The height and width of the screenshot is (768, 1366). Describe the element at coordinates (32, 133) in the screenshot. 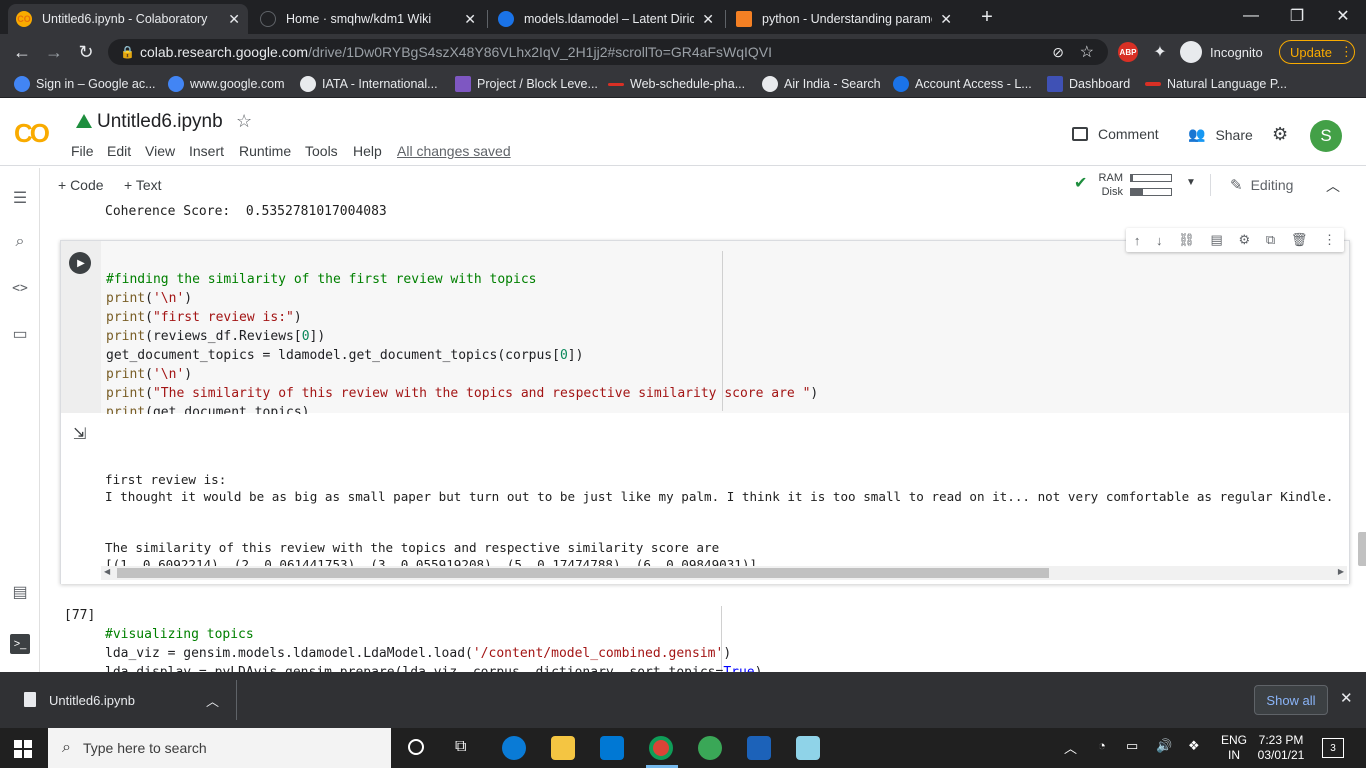

I see `colab-logo: CO` at that location.